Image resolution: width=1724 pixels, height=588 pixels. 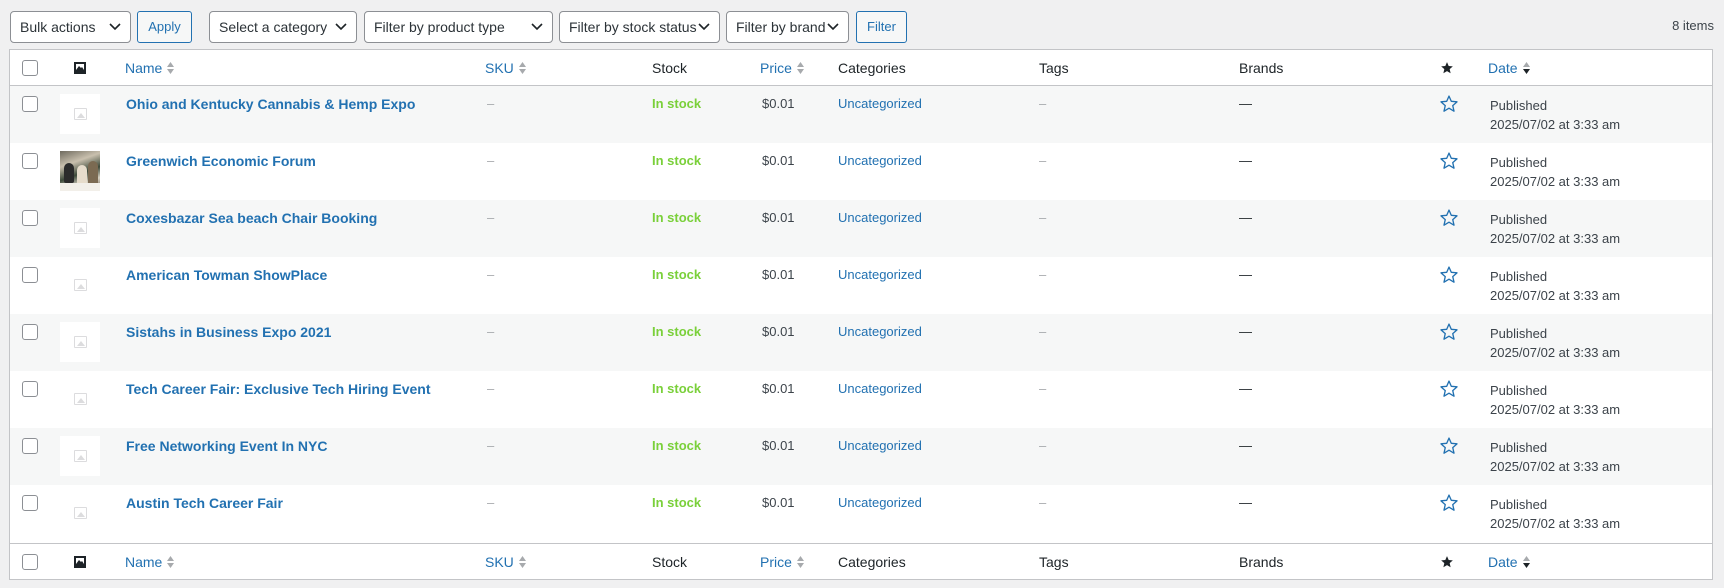 What do you see at coordinates (80, 171) in the screenshot?
I see `product-thumbnail` at bounding box center [80, 171].